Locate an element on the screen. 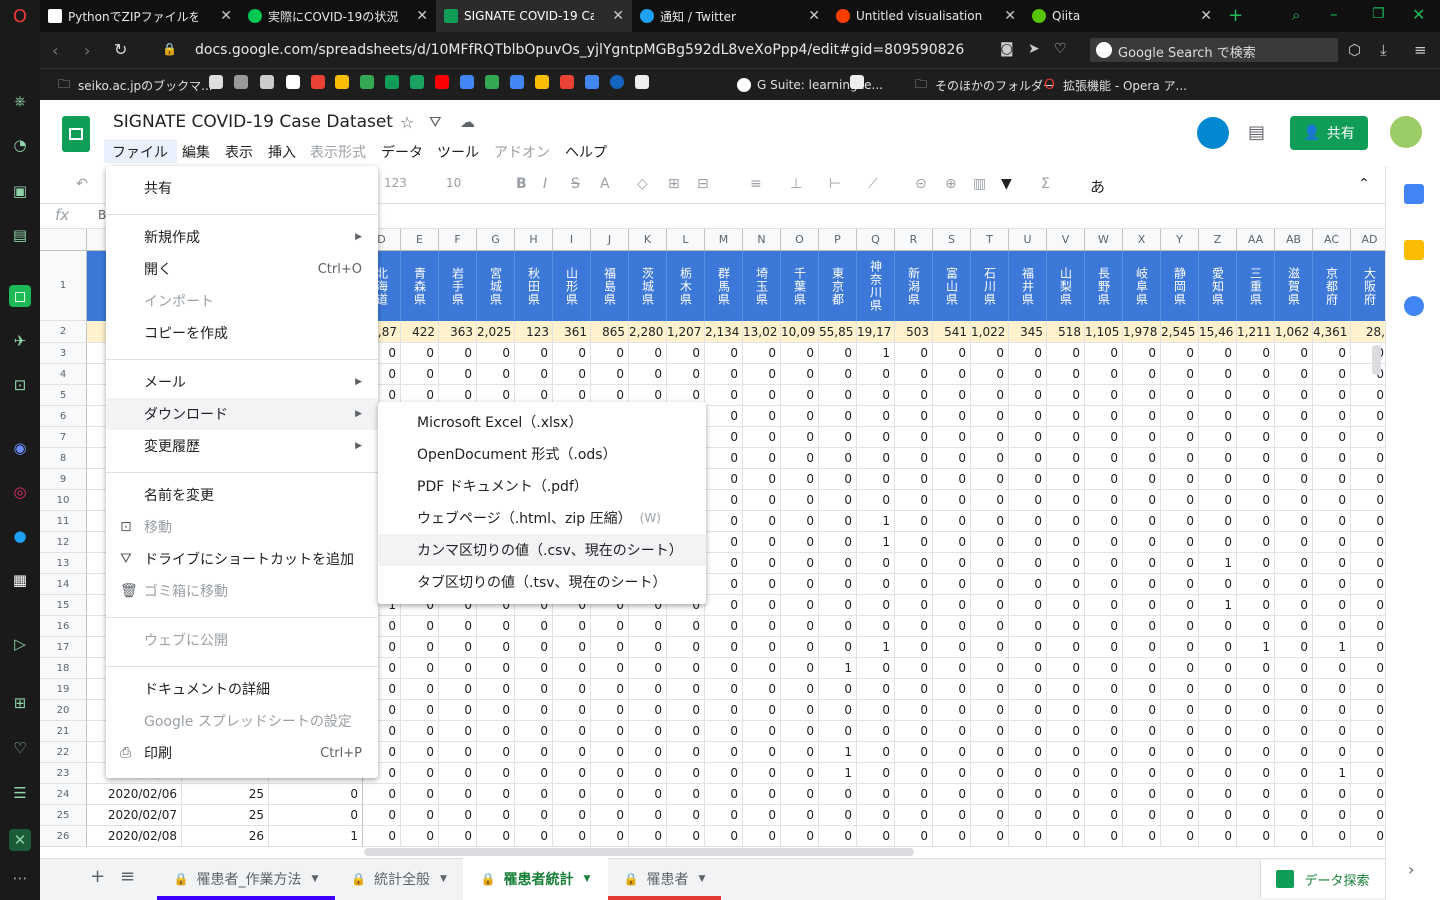  file-menu-item: メール ▶ is located at coordinates (242, 382).